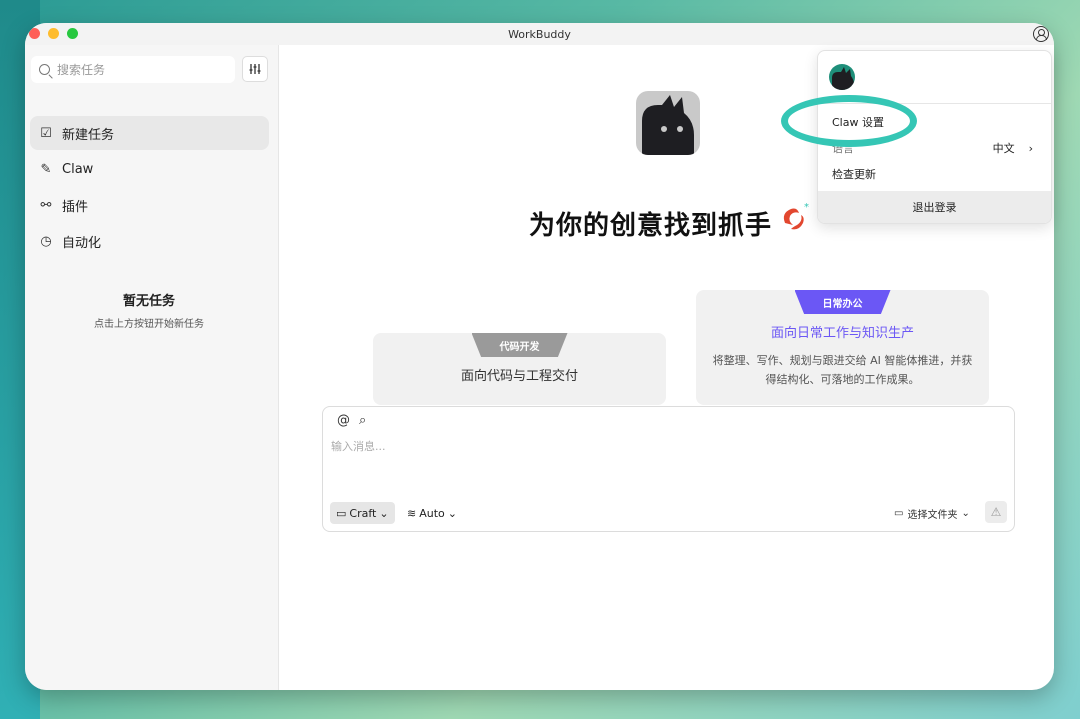 Image resolution: width=1080 pixels, height=719 pixels. What do you see at coordinates (46, 205) in the screenshot?
I see `plug-icon: ⚯` at bounding box center [46, 205].